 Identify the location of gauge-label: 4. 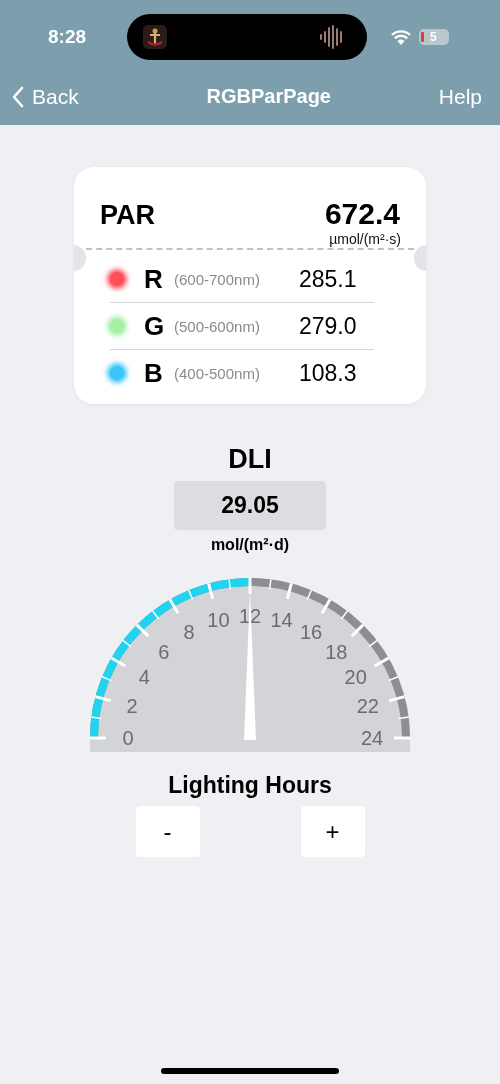
(144, 677).